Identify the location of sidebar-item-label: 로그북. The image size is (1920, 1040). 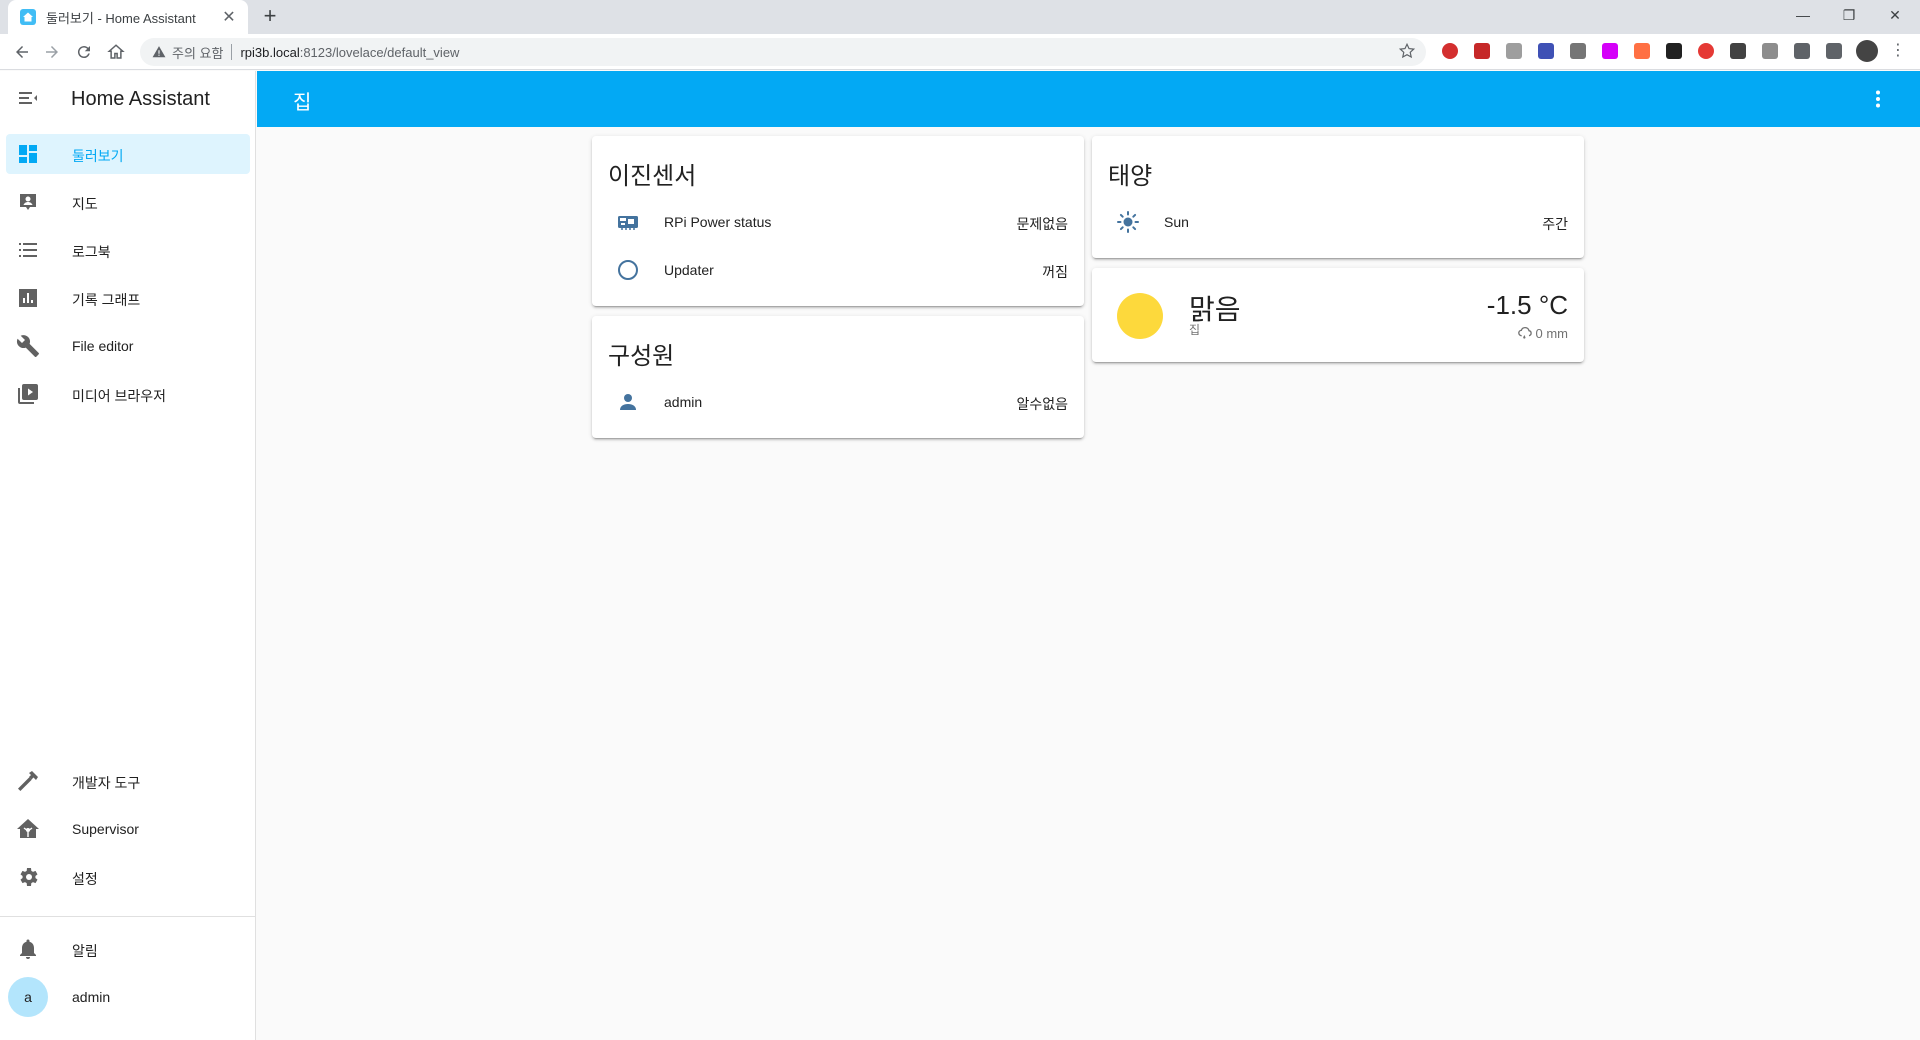
(91, 252).